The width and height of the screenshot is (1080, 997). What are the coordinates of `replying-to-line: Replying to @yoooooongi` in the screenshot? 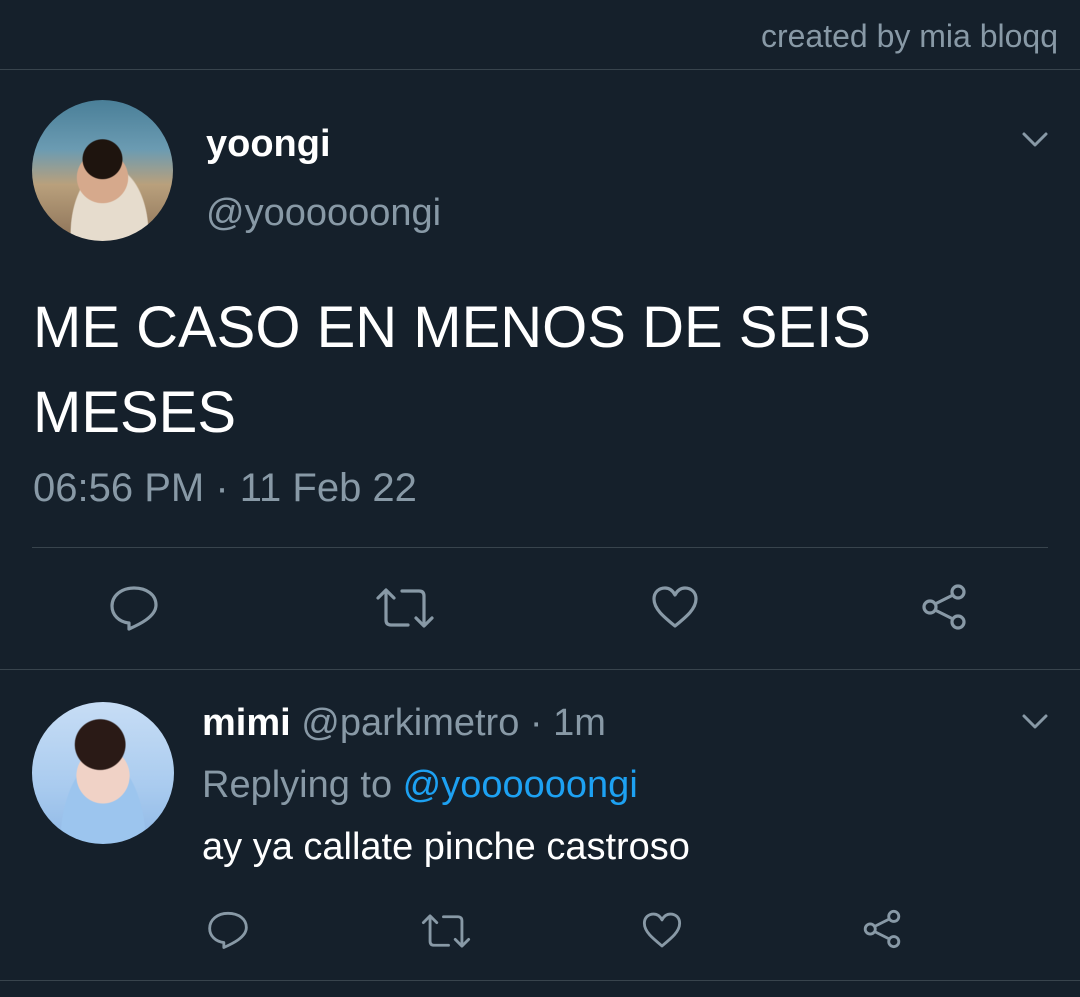 It's located at (420, 785).